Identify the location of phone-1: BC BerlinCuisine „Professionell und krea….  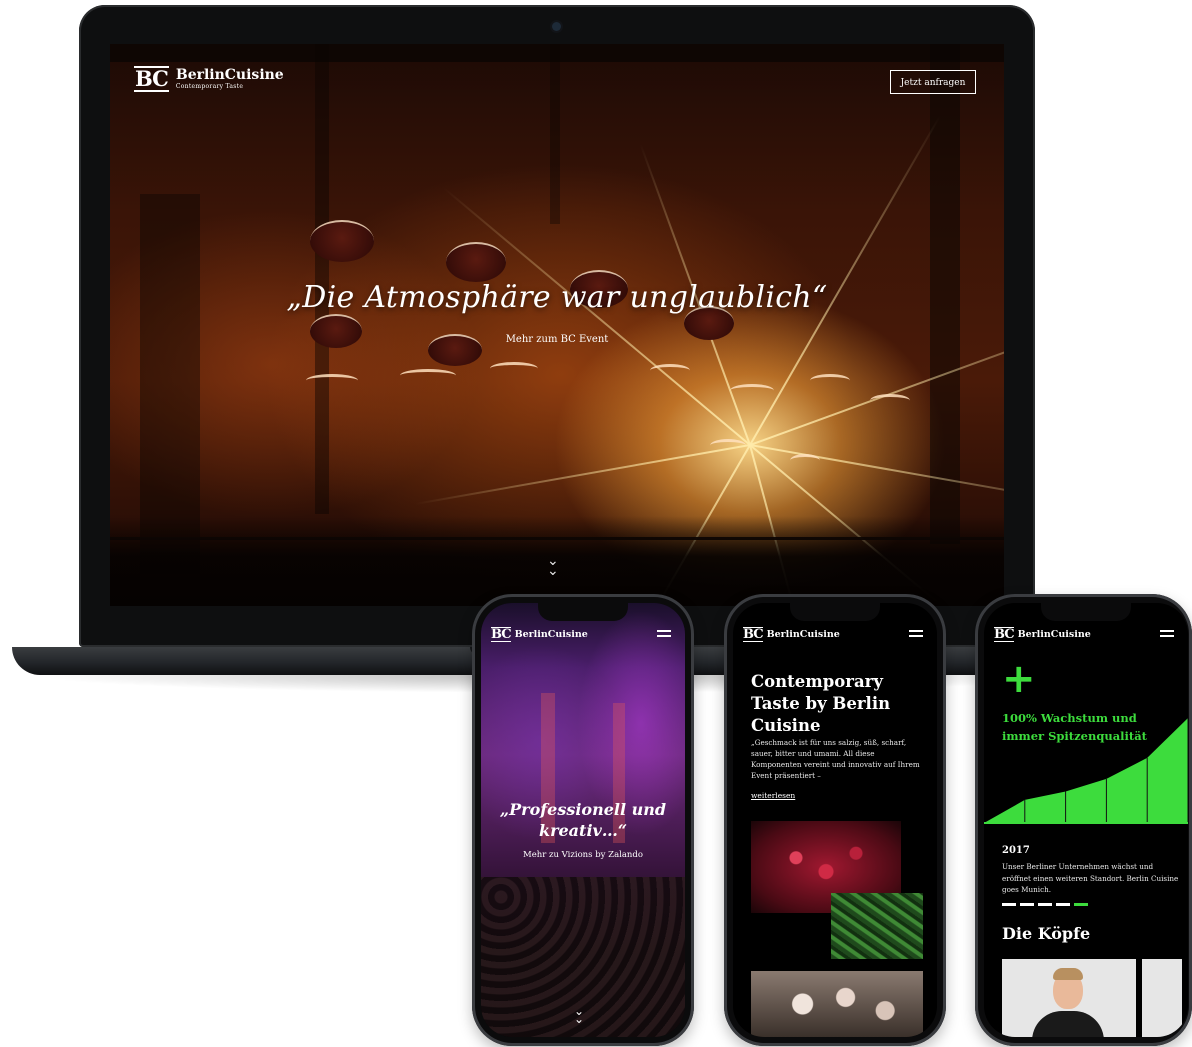
(583, 820).